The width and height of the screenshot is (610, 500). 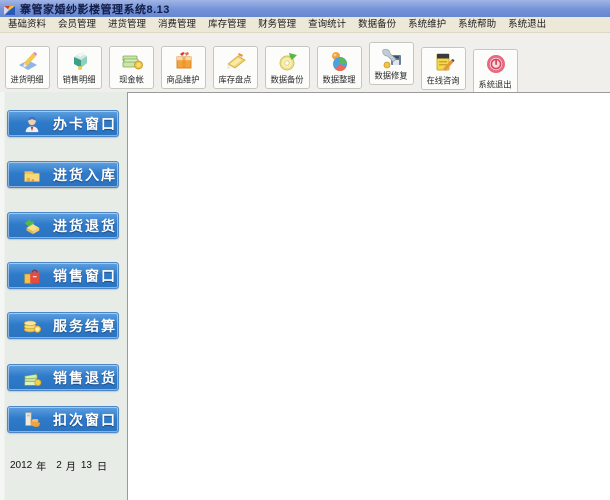 What do you see at coordinates (477, 25) in the screenshot?
I see `menu-system-help: 系统帮助` at bounding box center [477, 25].